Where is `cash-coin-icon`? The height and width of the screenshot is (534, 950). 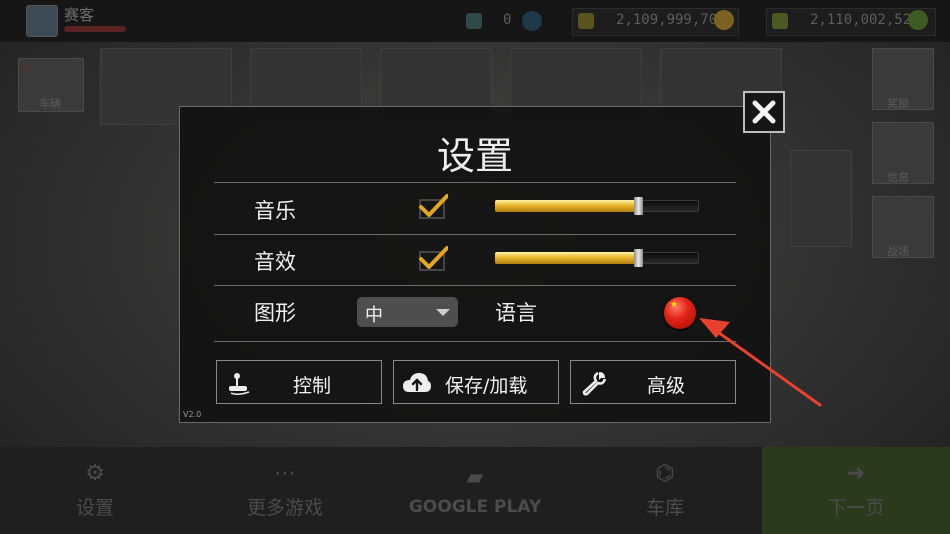 cash-coin-icon is located at coordinates (918, 20).